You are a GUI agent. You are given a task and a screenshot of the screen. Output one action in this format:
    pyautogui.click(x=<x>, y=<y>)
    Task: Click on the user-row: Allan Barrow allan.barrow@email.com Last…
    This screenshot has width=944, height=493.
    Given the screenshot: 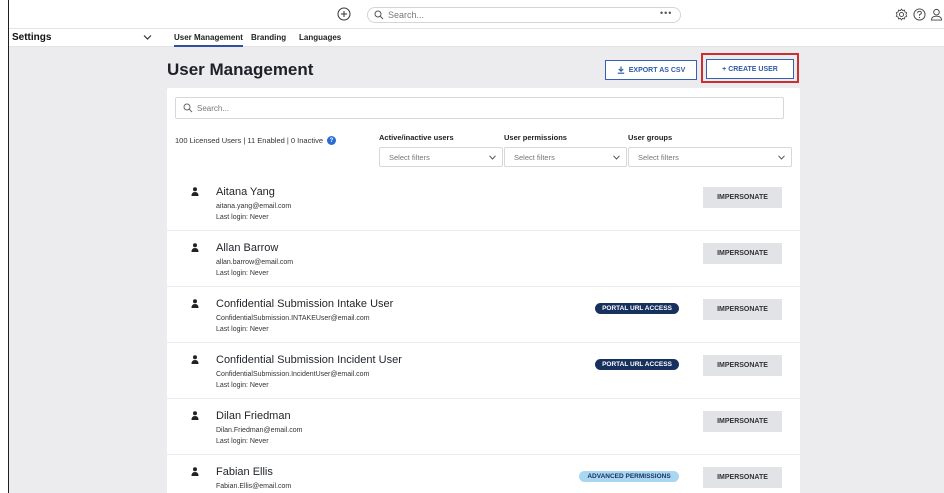 What is the action you would take?
    pyautogui.click(x=483, y=259)
    